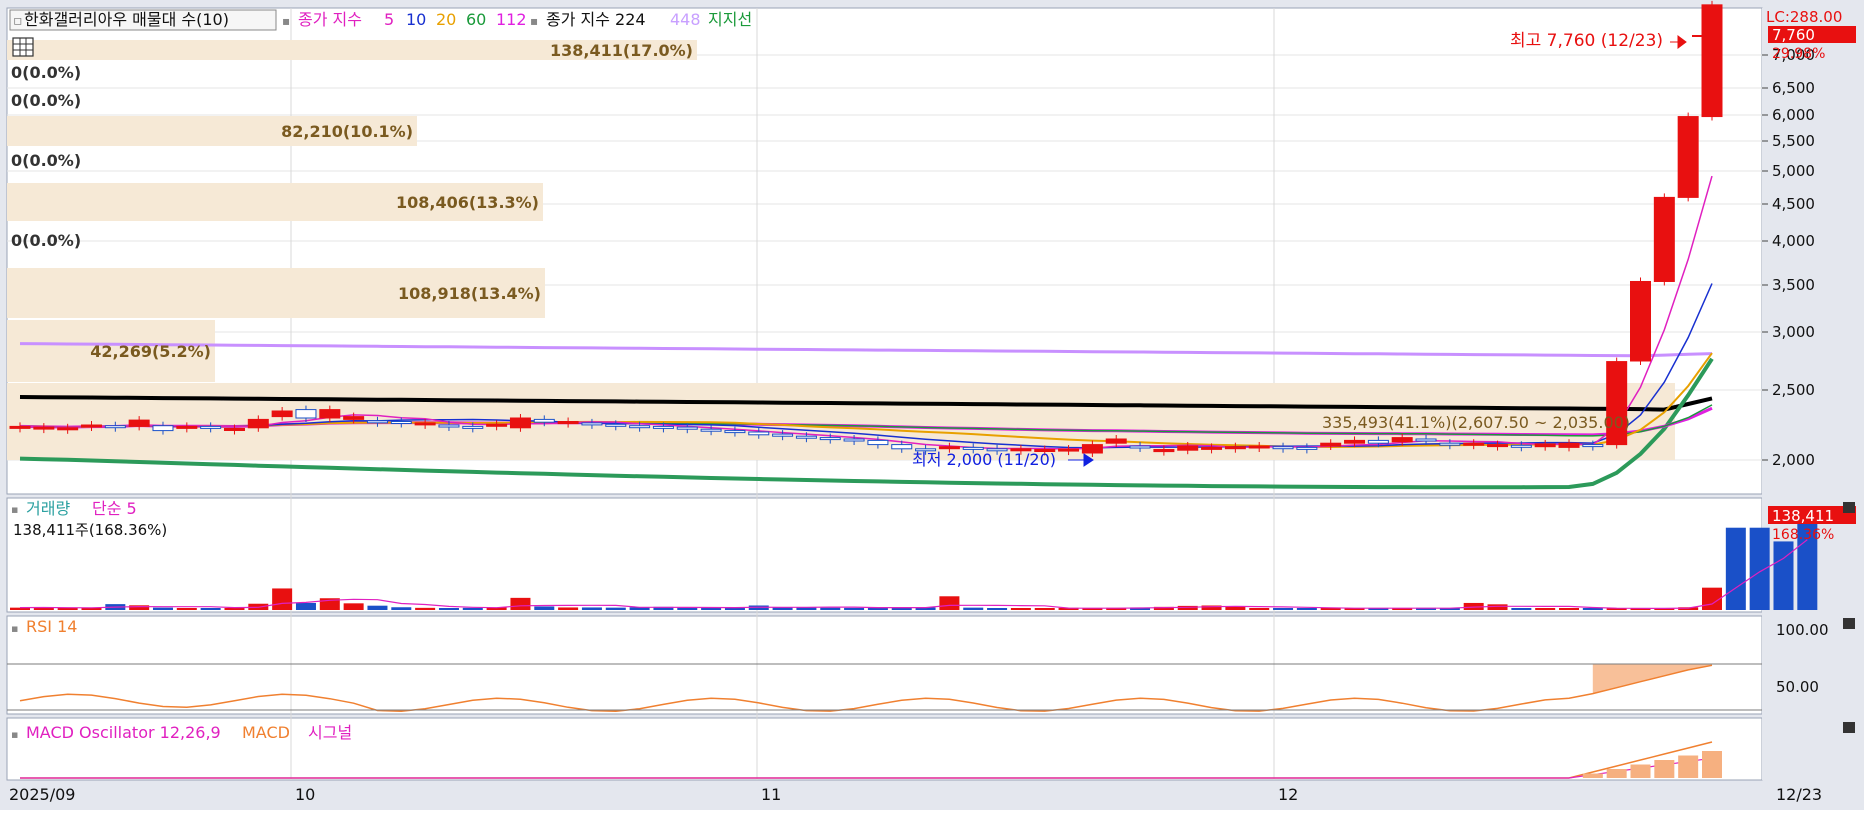  What do you see at coordinates (884, 555) in the screenshot?
I see `volume-panel` at bounding box center [884, 555].